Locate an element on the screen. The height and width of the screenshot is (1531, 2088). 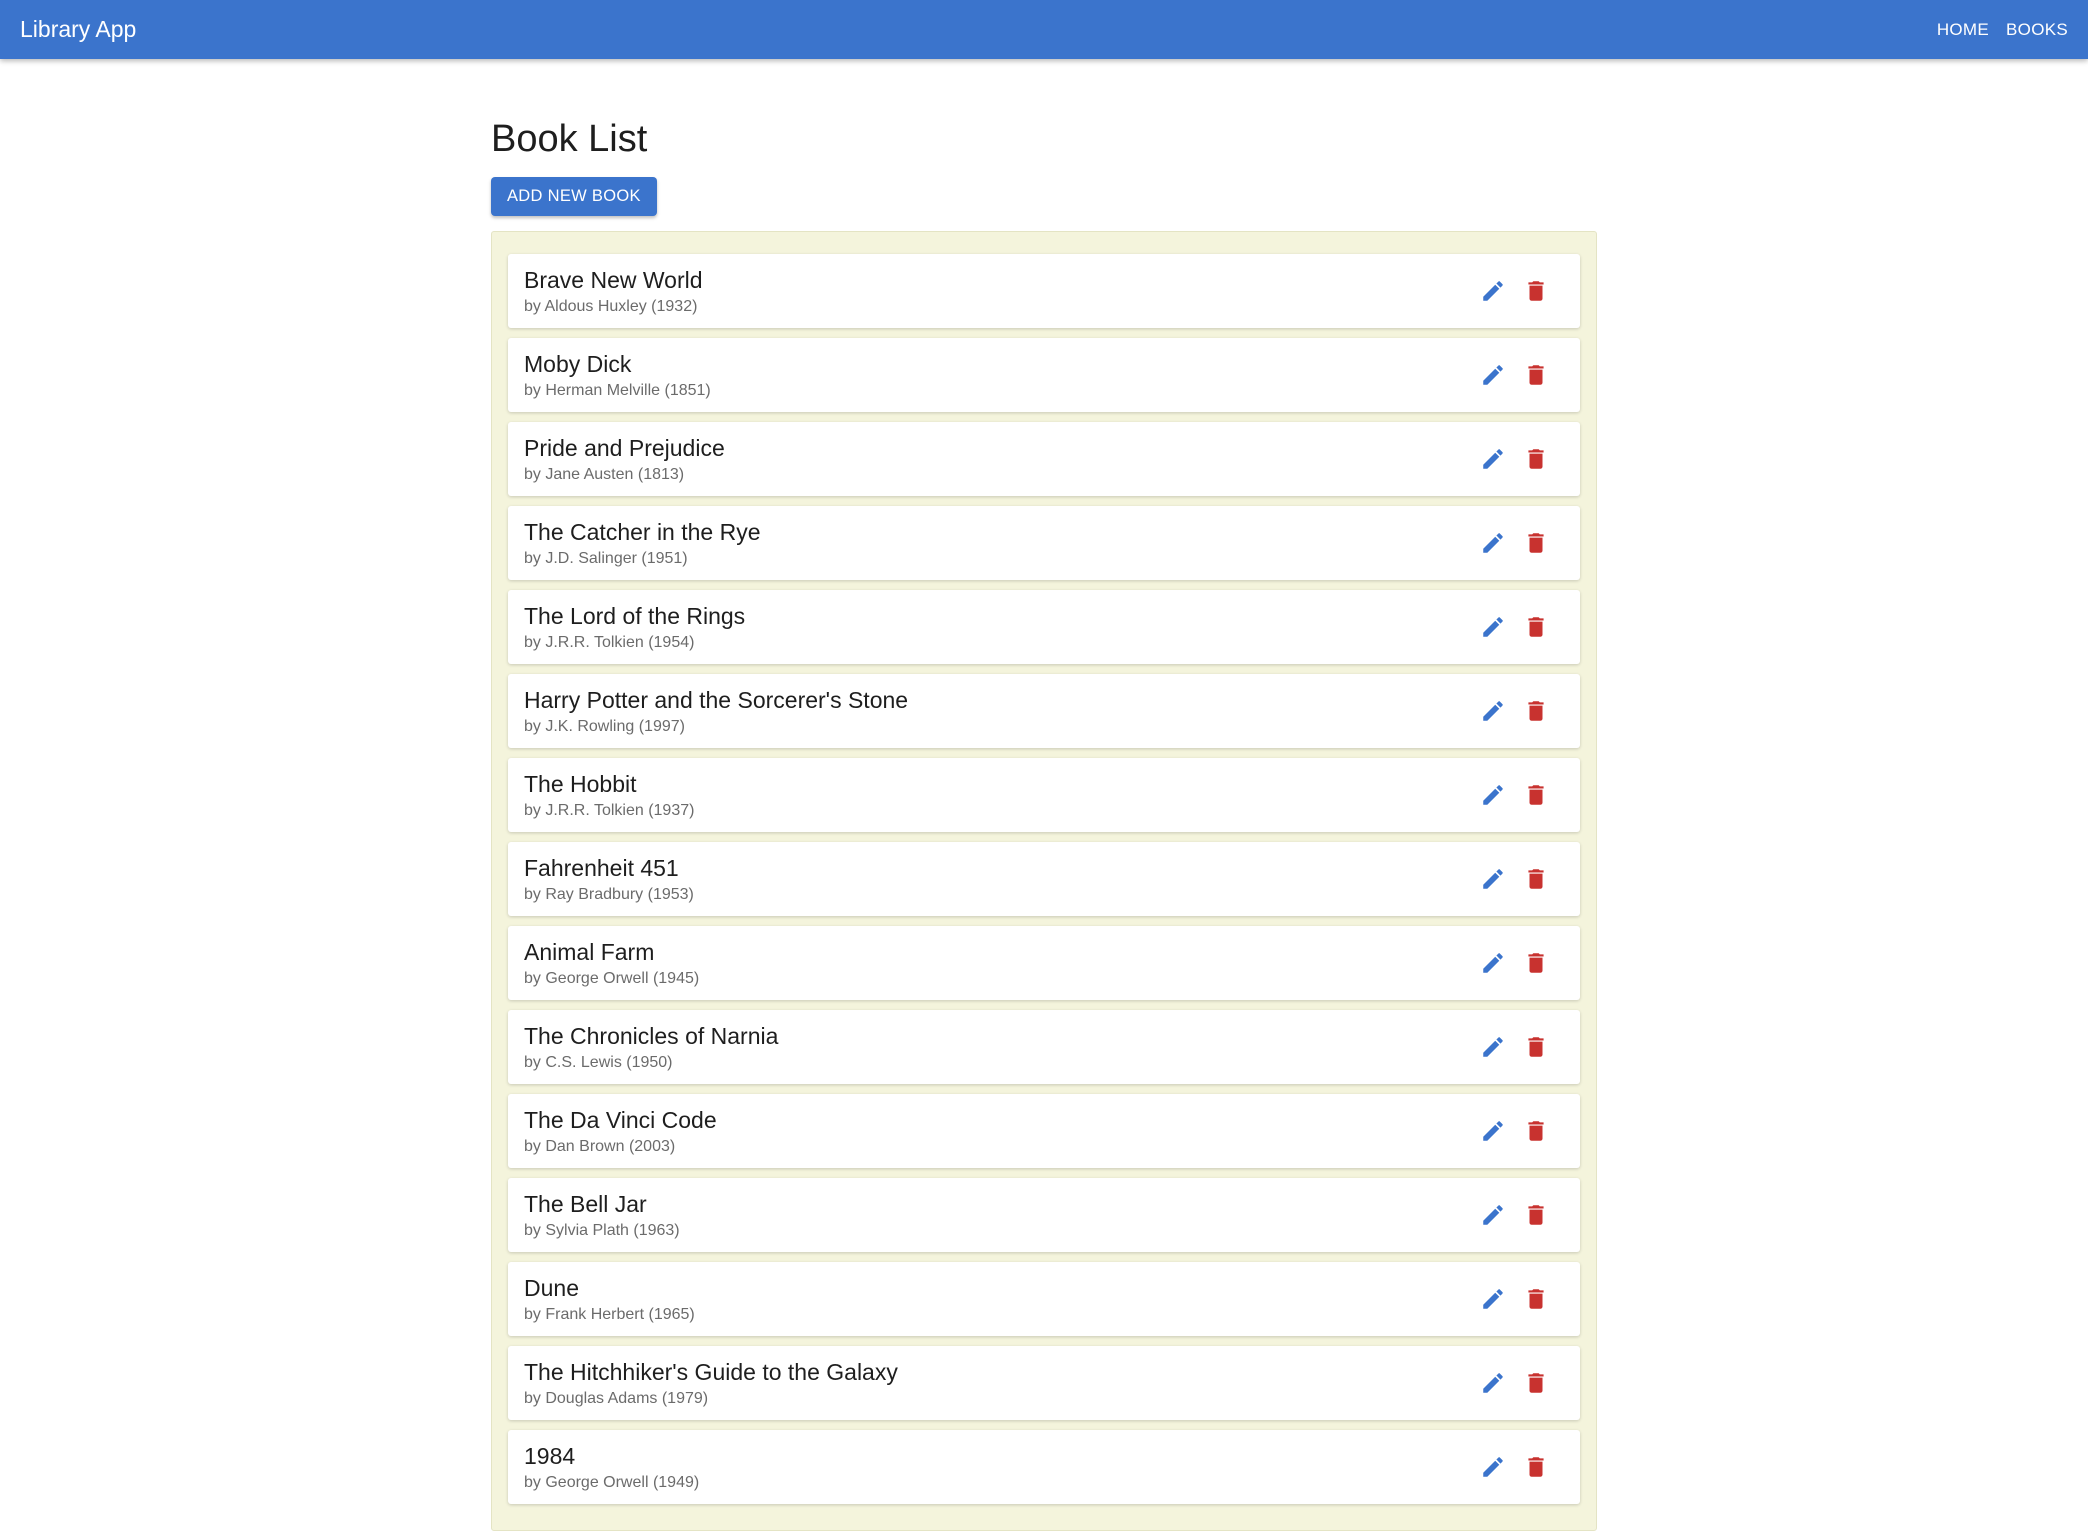
book-author-year: by Herman Melville (1851) is located at coordinates (617, 390).